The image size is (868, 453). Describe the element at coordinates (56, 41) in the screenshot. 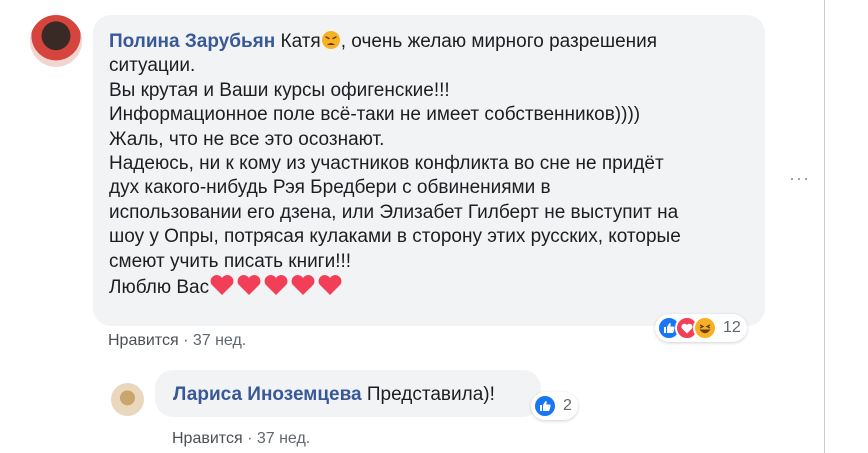

I see `avatar` at that location.